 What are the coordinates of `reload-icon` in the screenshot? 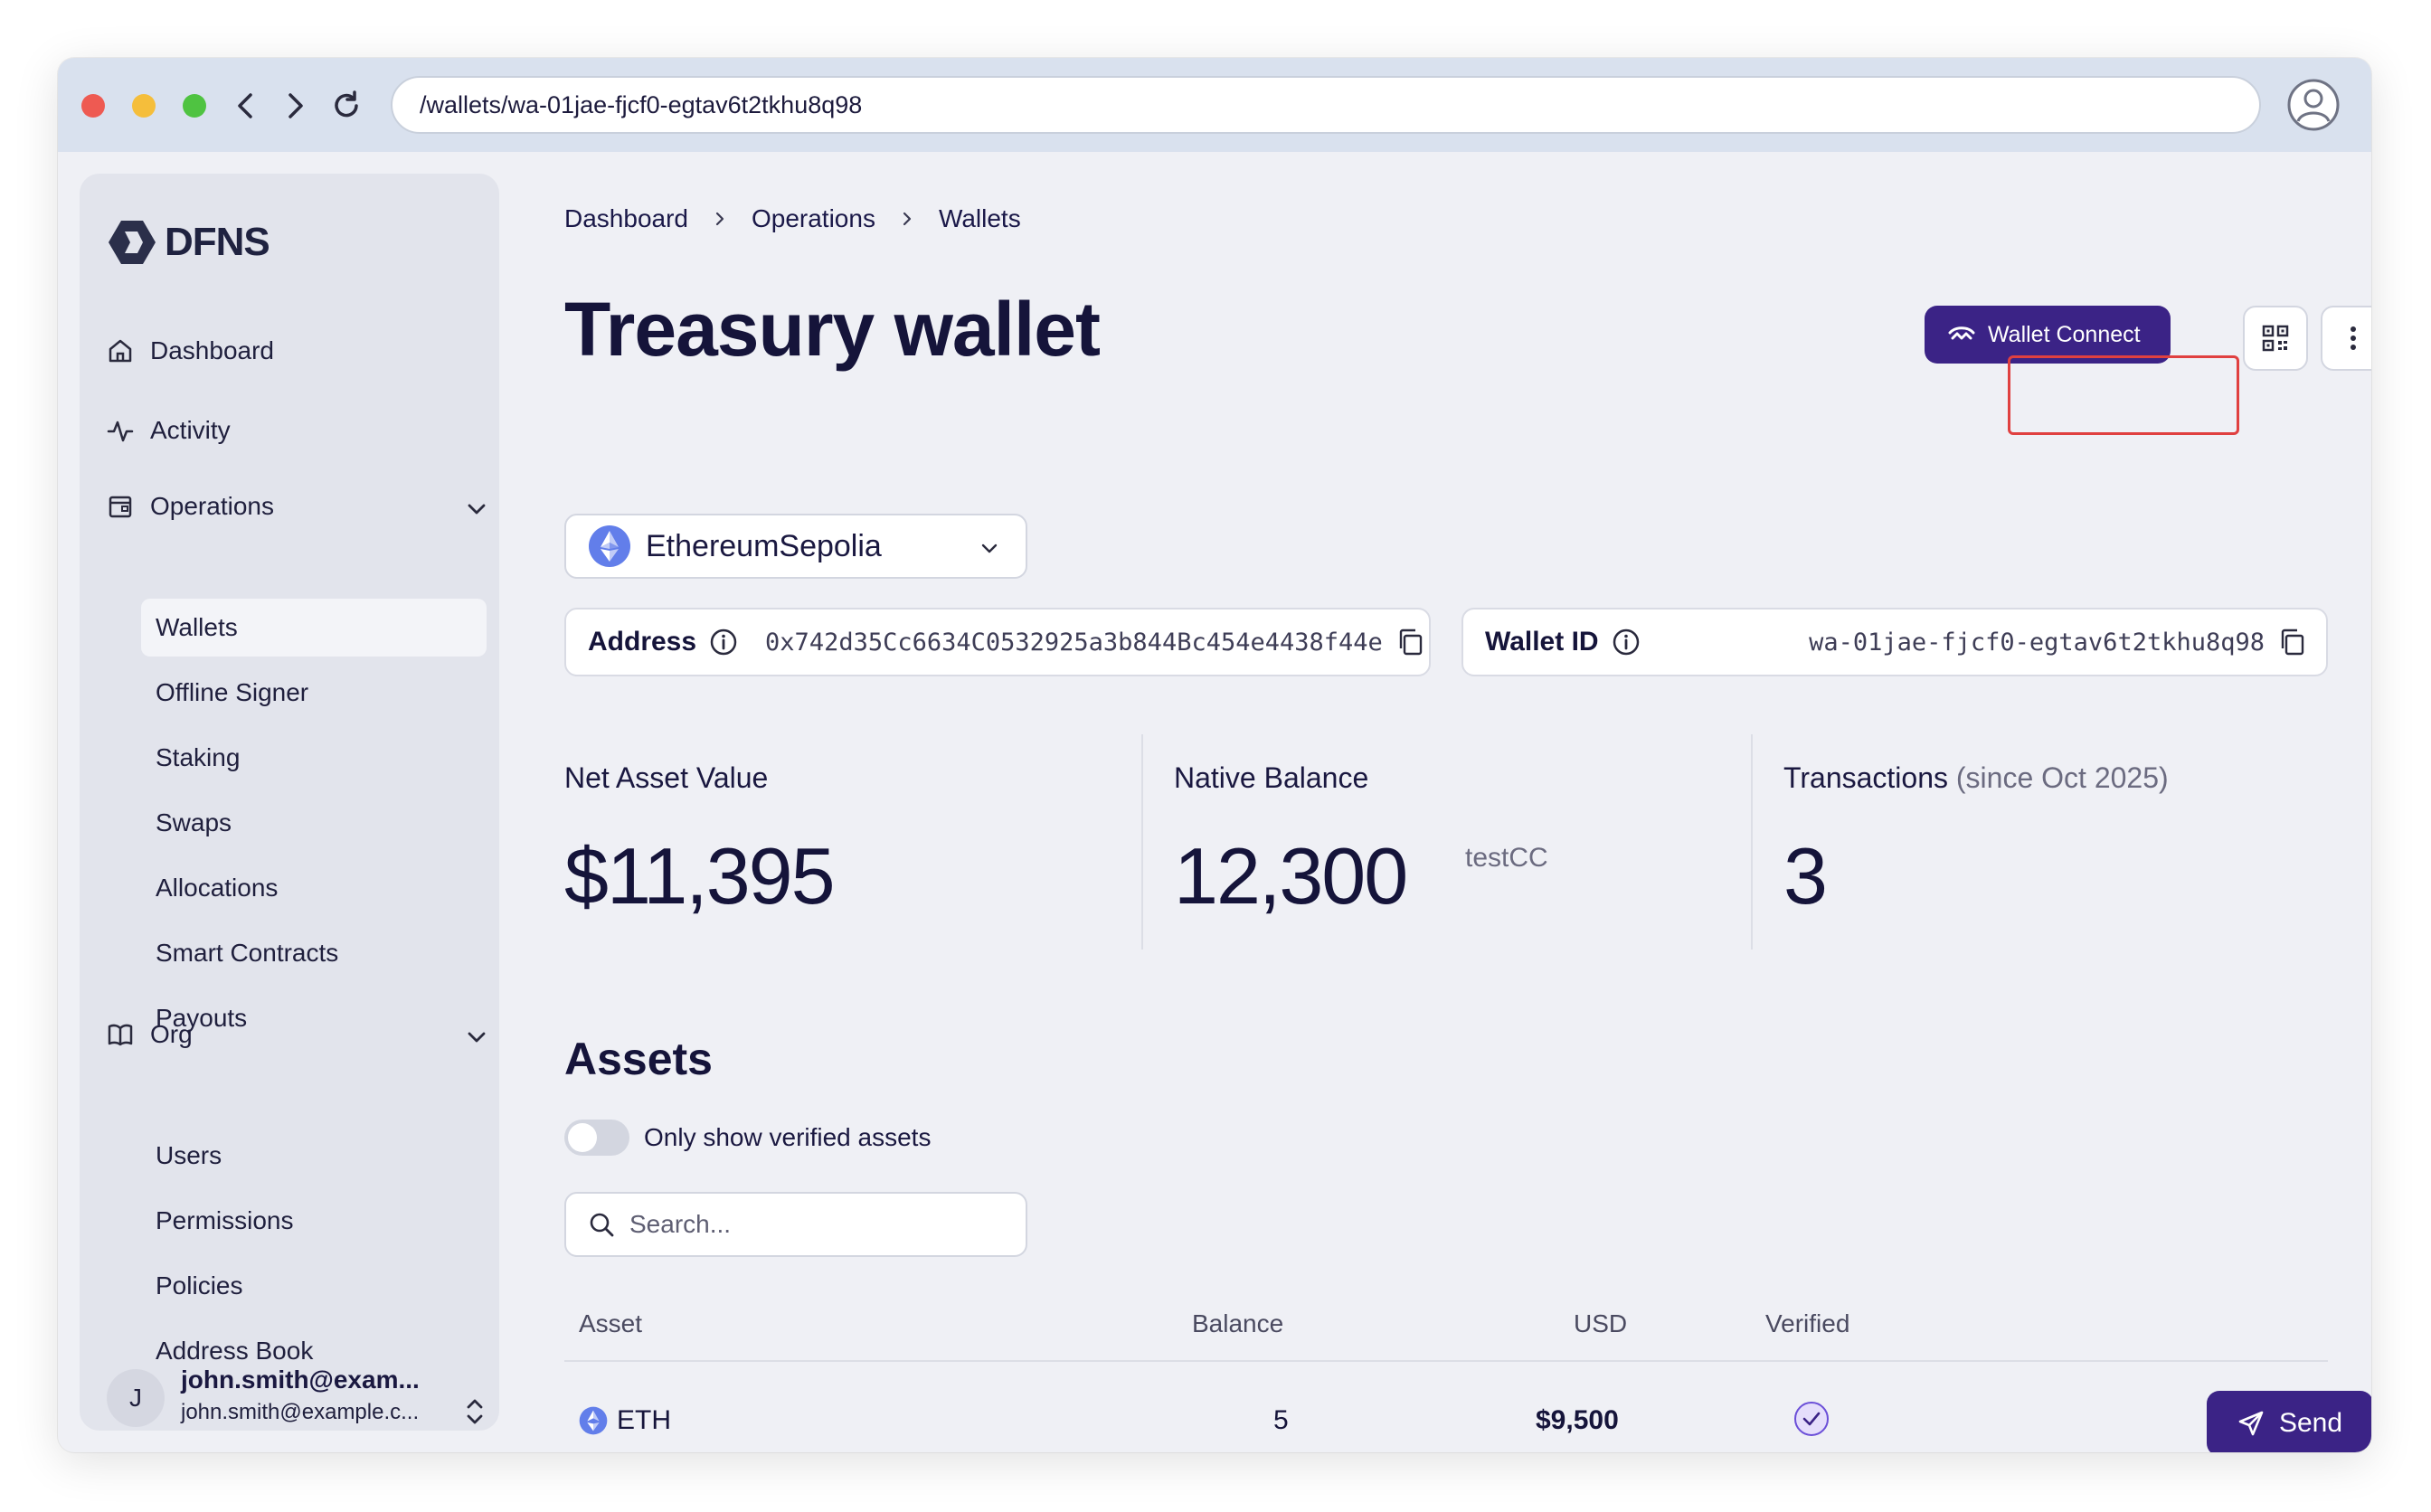 It's located at (346, 106).